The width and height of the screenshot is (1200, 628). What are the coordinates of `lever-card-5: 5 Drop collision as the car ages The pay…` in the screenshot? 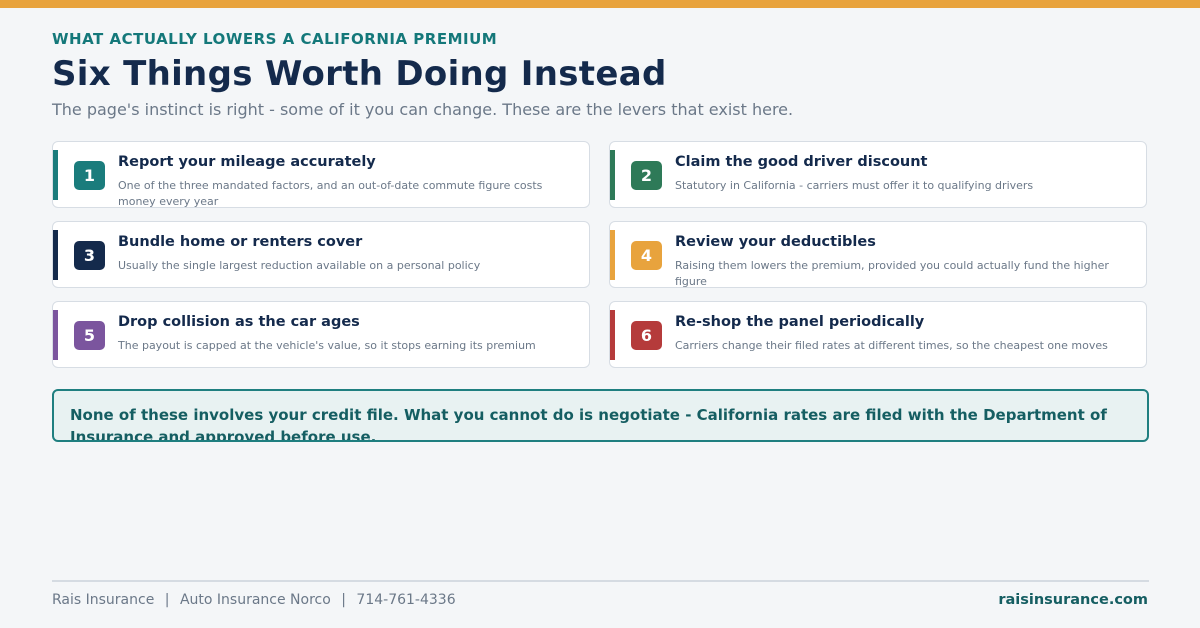 It's located at (321, 334).